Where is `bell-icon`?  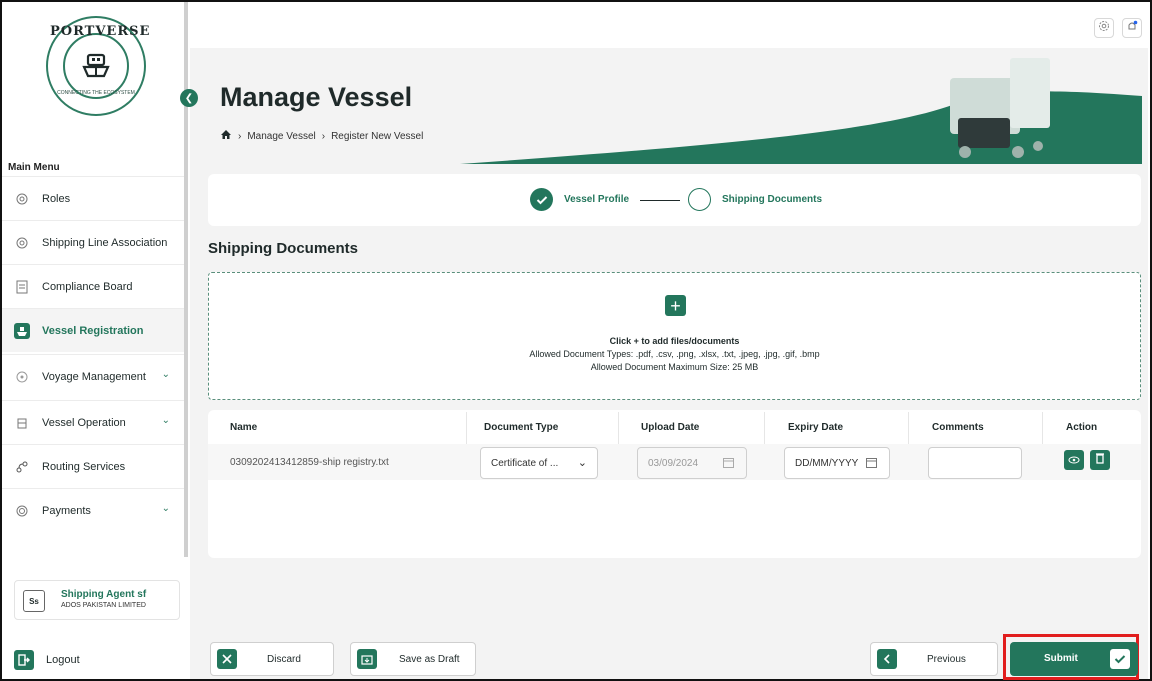 bell-icon is located at coordinates (1132, 28).